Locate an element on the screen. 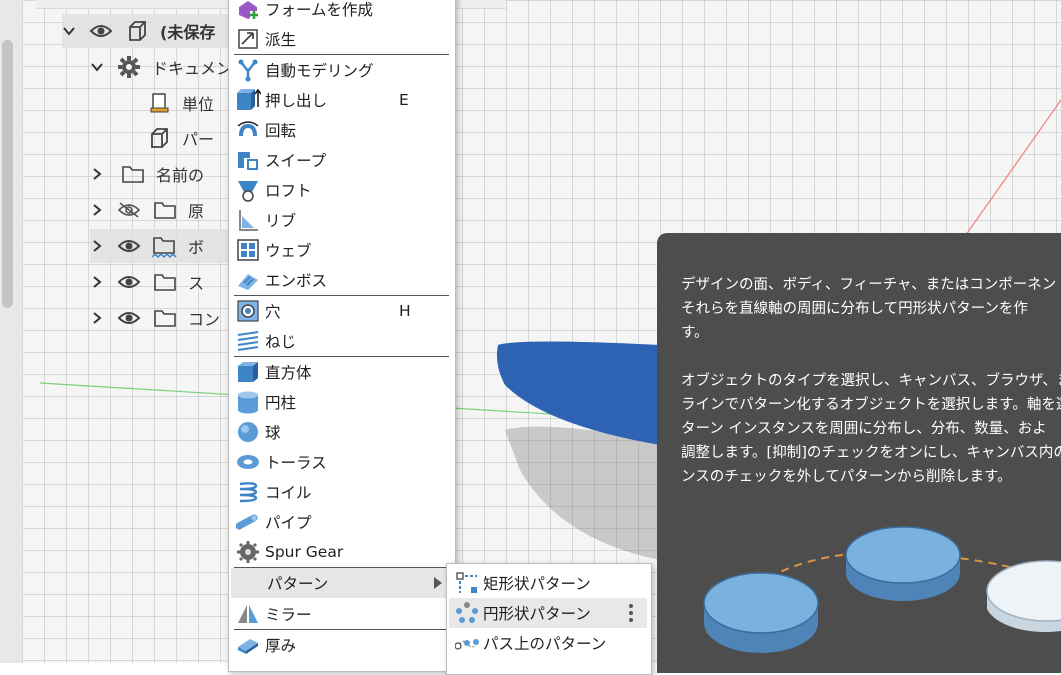 The width and height of the screenshot is (1061, 675). tooltip-description-line: オブジェクトのタイプを選択し、キャンバス、ブラウザ、また is located at coordinates (871, 381).